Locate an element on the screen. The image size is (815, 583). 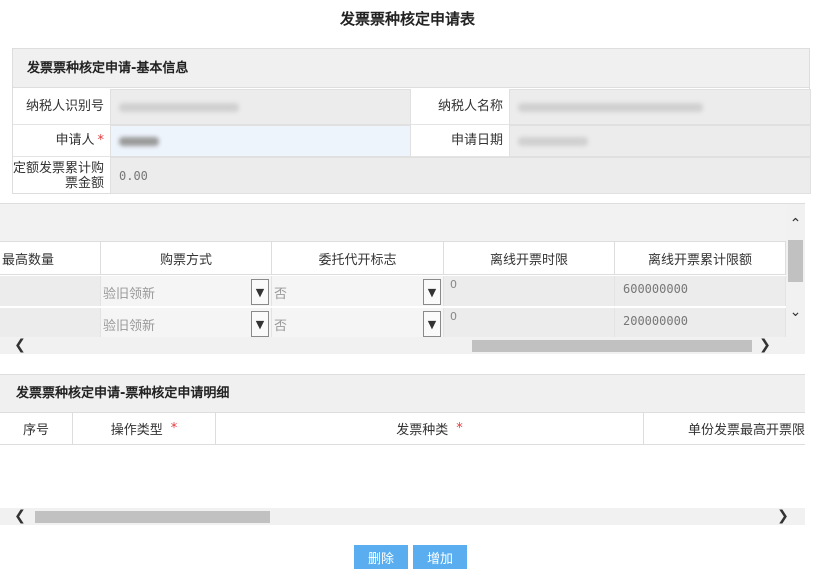
col-proxy-flag: 委托代开标志 is located at coordinates (358, 258).